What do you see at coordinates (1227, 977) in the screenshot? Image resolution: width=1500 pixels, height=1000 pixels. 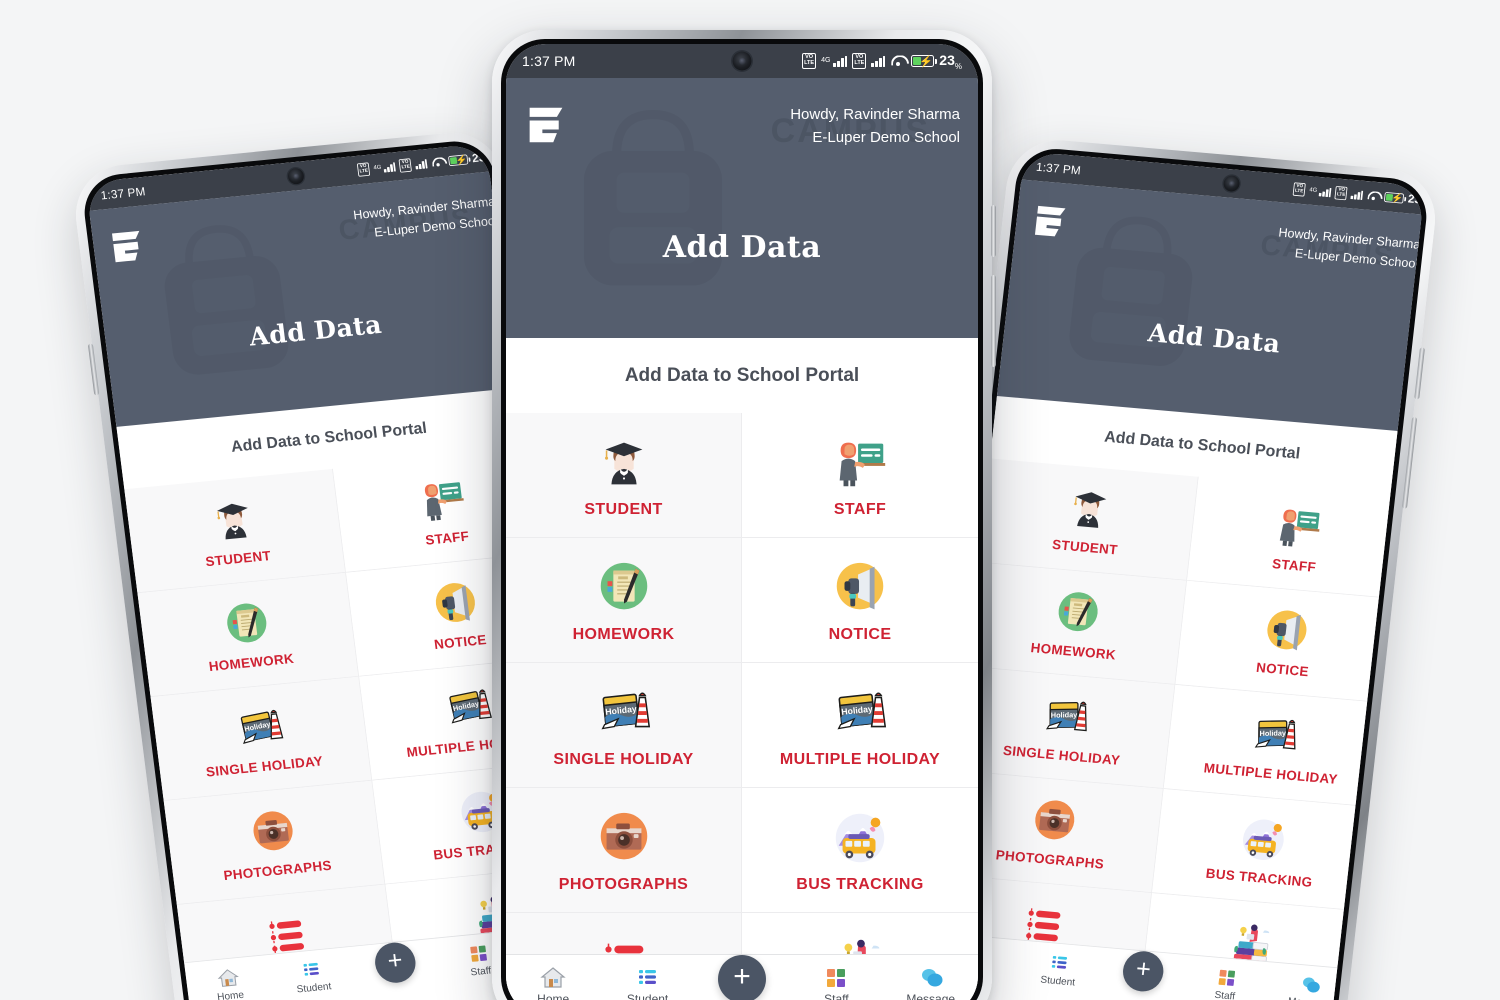 I see `grid-squares-icon` at bounding box center [1227, 977].